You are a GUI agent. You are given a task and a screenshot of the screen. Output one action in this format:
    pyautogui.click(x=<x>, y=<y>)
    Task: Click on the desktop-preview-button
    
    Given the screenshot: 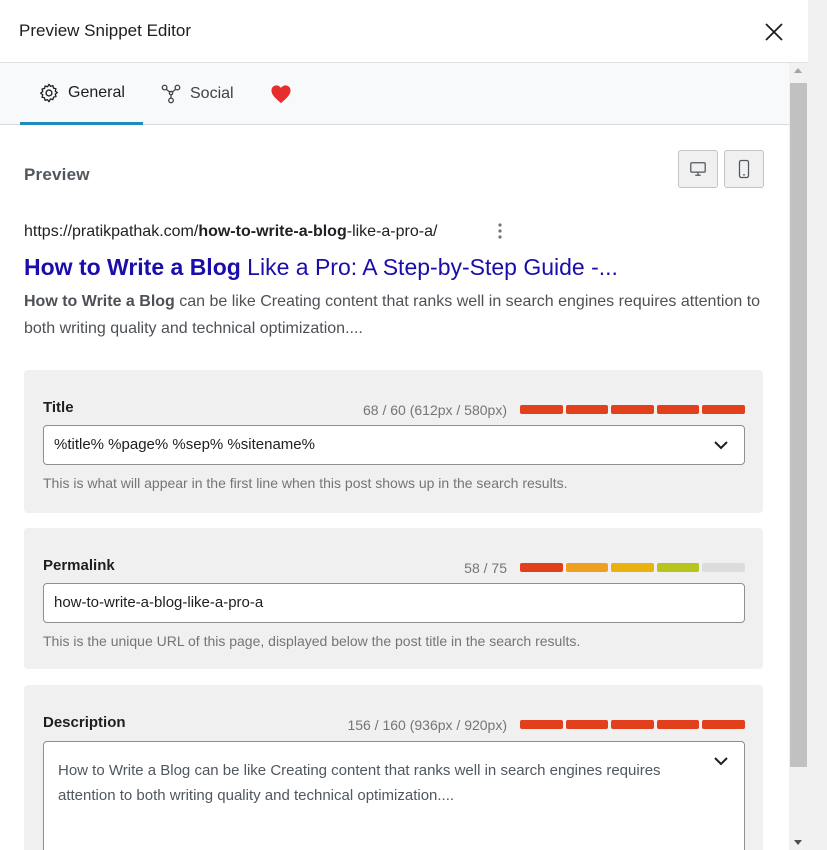 What is the action you would take?
    pyautogui.click(x=698, y=169)
    